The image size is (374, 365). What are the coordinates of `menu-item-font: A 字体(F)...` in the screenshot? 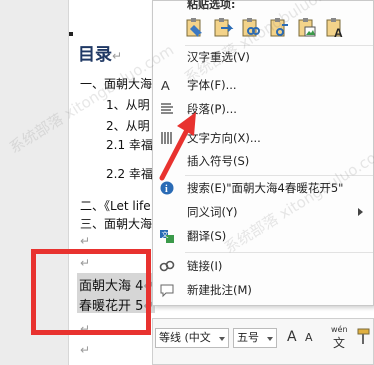 It's located at (263, 85).